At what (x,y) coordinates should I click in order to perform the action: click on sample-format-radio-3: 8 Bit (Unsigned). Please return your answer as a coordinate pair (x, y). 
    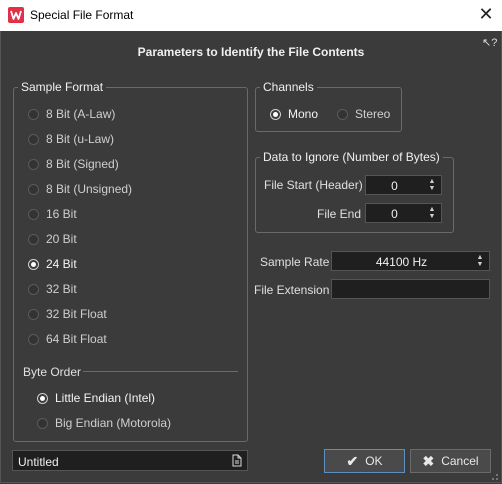
    Looking at the image, I should click on (80, 189).